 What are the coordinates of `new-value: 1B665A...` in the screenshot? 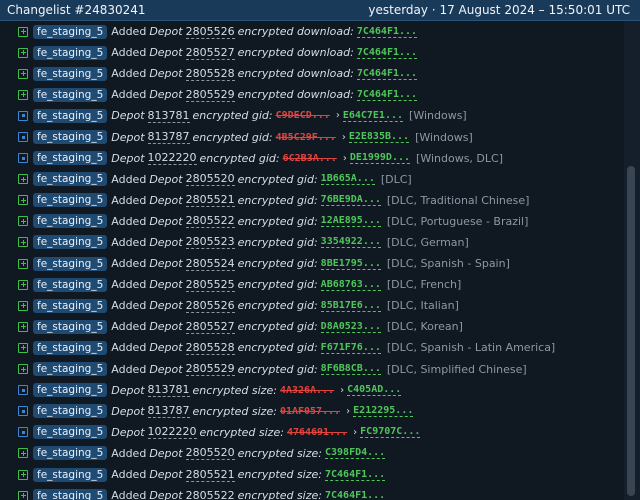 It's located at (347, 179).